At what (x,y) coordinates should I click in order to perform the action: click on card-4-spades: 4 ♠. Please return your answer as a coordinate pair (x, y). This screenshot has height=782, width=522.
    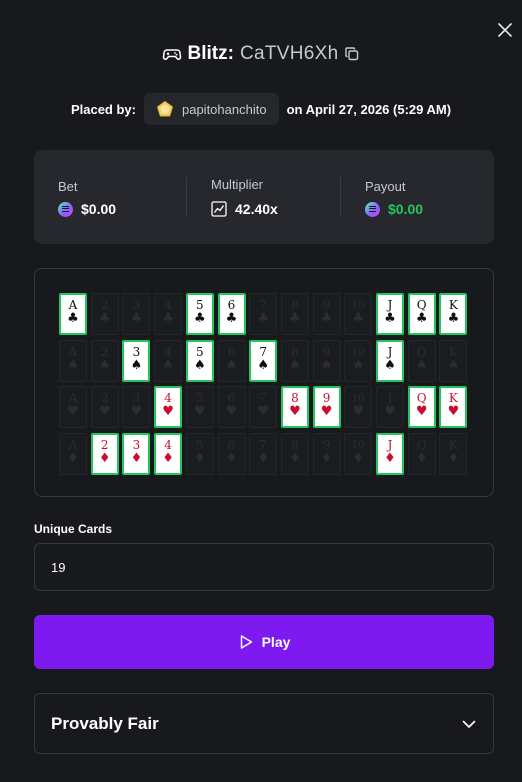
    Looking at the image, I should click on (168, 360).